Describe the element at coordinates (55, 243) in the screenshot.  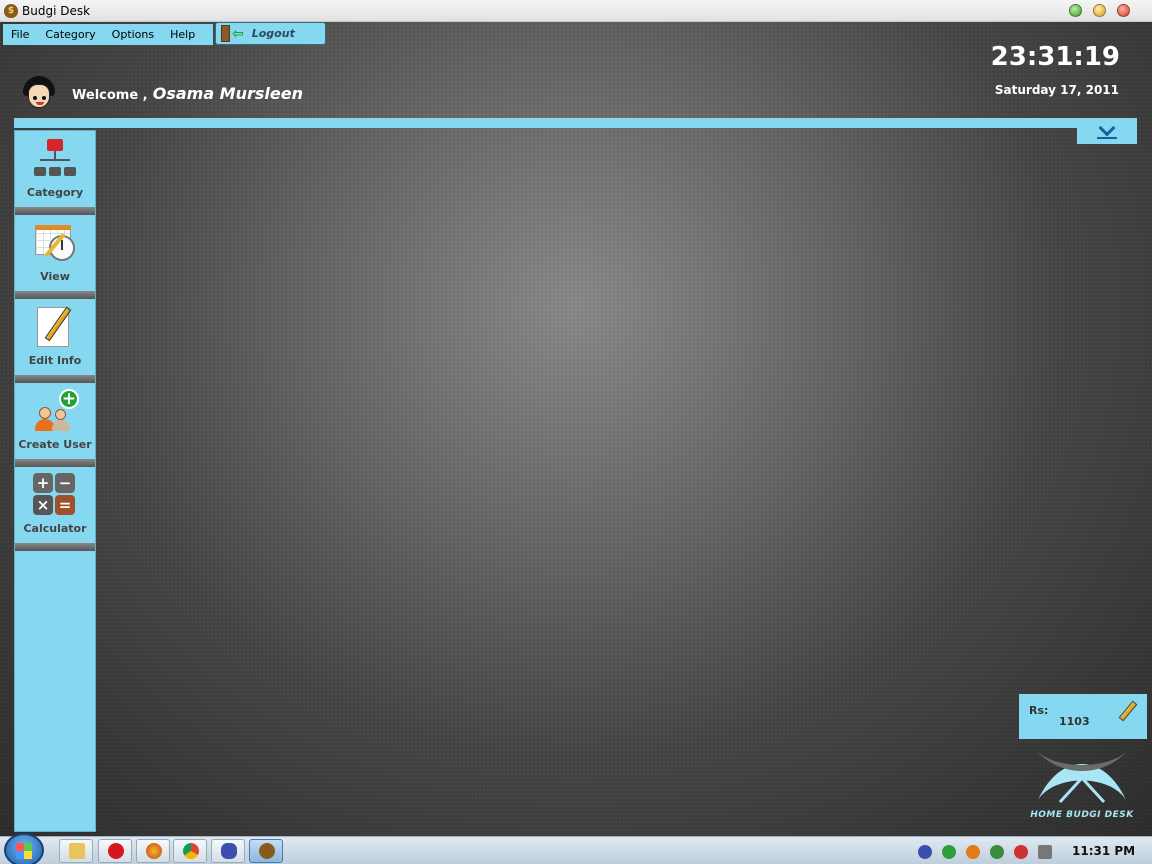
I see `calendar-clock-icon` at that location.